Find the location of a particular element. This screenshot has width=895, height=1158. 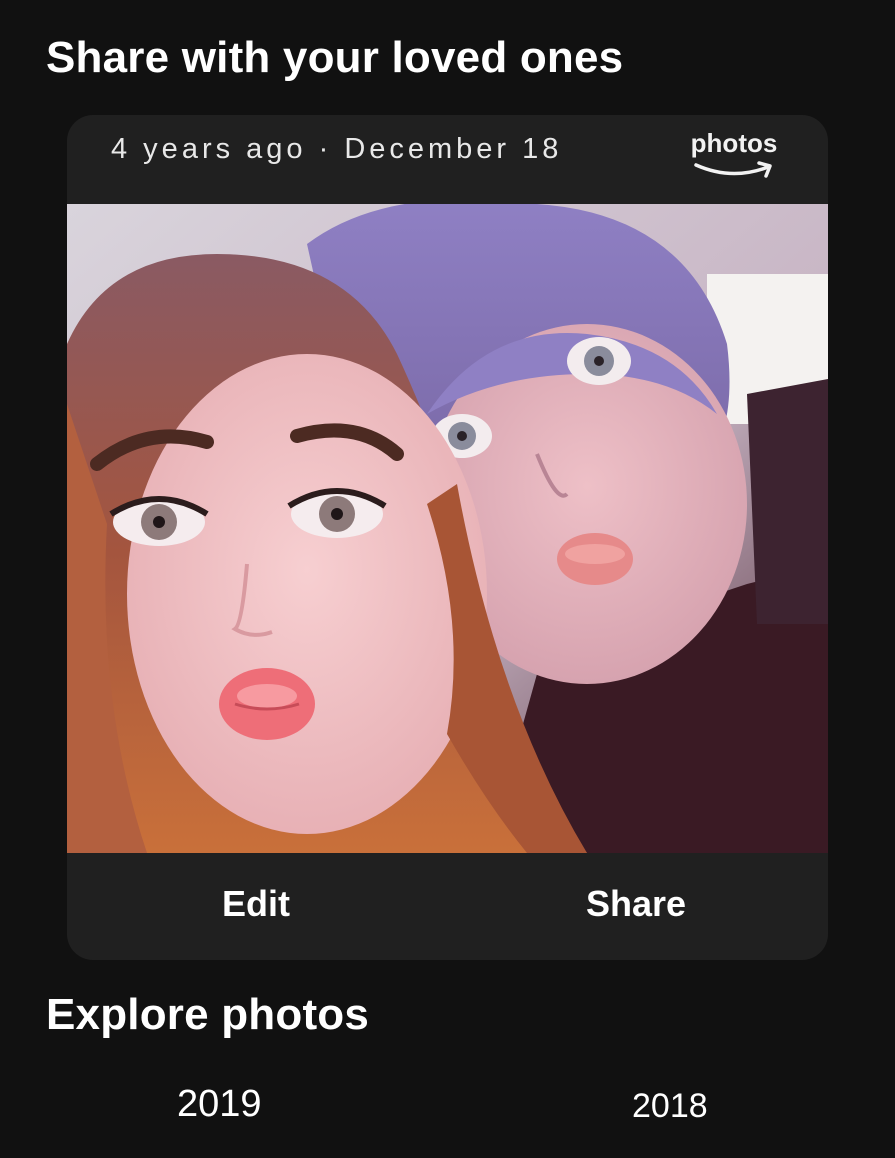

amazon-smile-arrow-icon is located at coordinates (733, 169).